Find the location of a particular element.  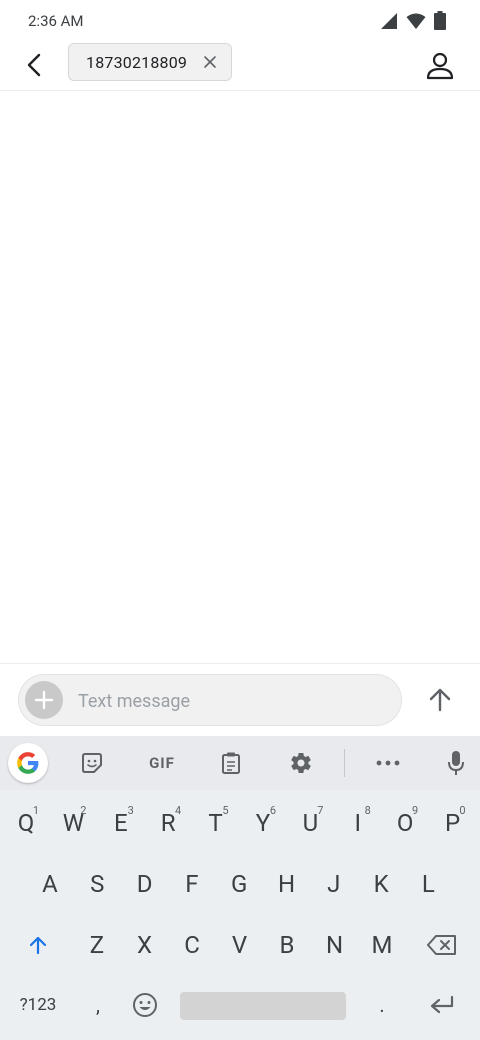

key-number-hint: 6 is located at coordinates (272, 810).